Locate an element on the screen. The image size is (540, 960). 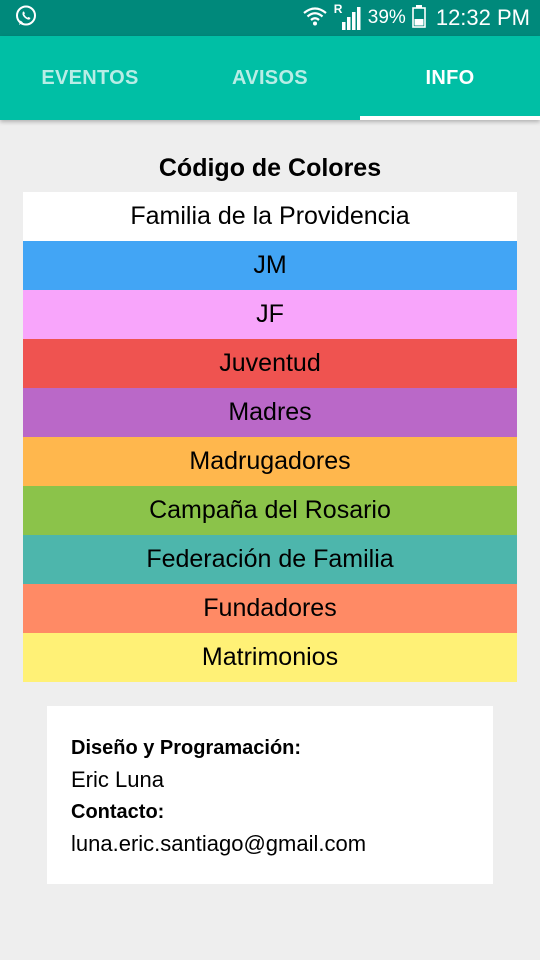
tab-info-label: INFO is located at coordinates (450, 77).